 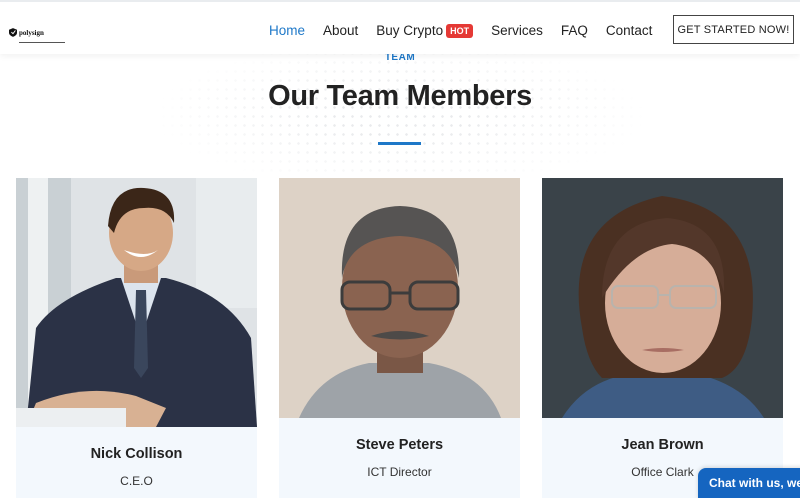 I want to click on shield-icon, so click(x=13, y=32).